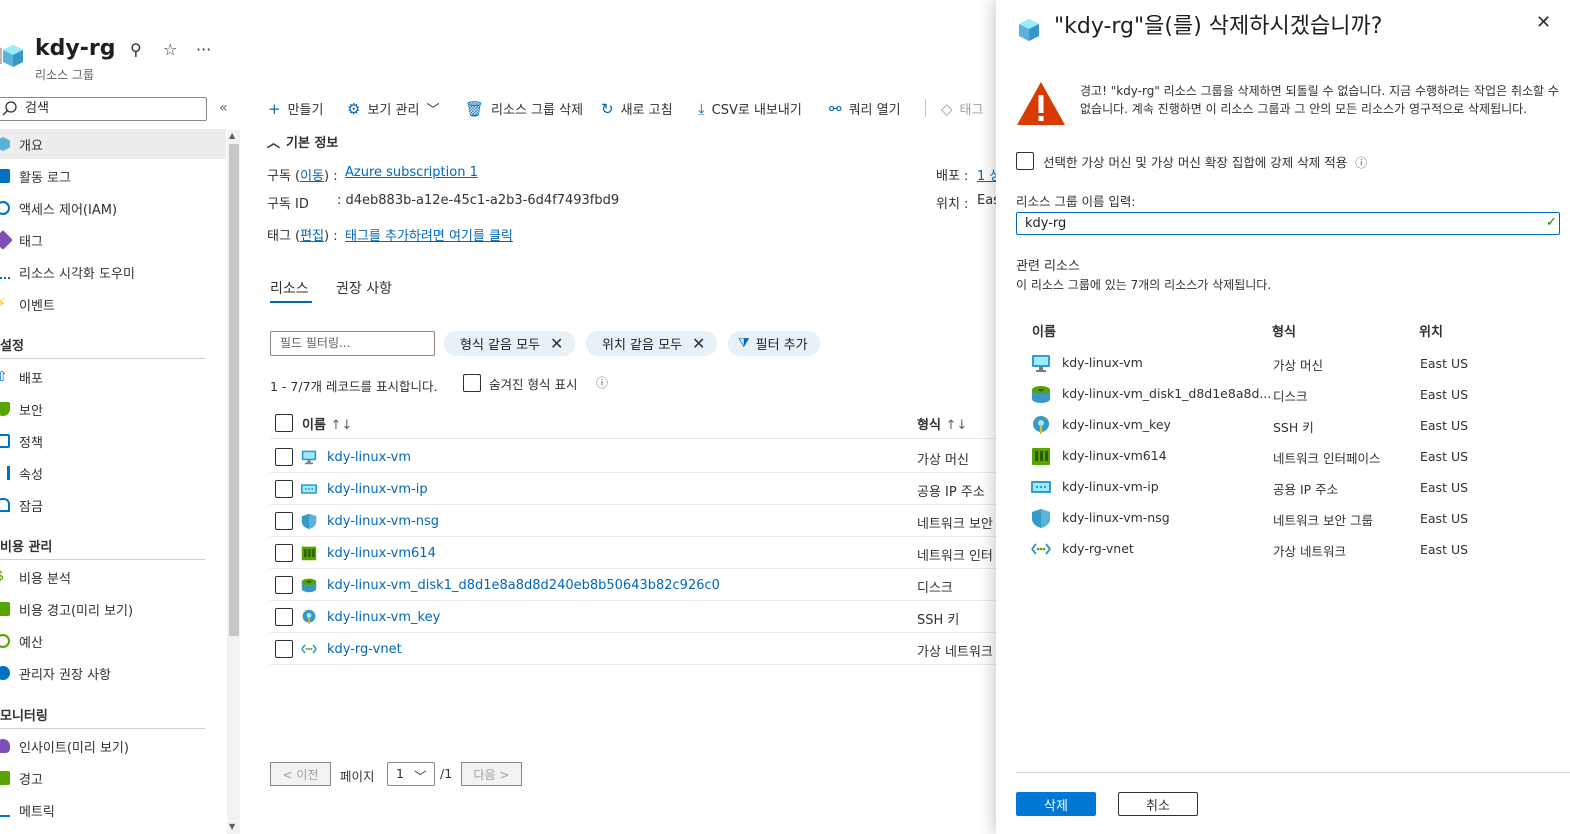  I want to click on prev-page-button: < 이전, so click(300, 774).